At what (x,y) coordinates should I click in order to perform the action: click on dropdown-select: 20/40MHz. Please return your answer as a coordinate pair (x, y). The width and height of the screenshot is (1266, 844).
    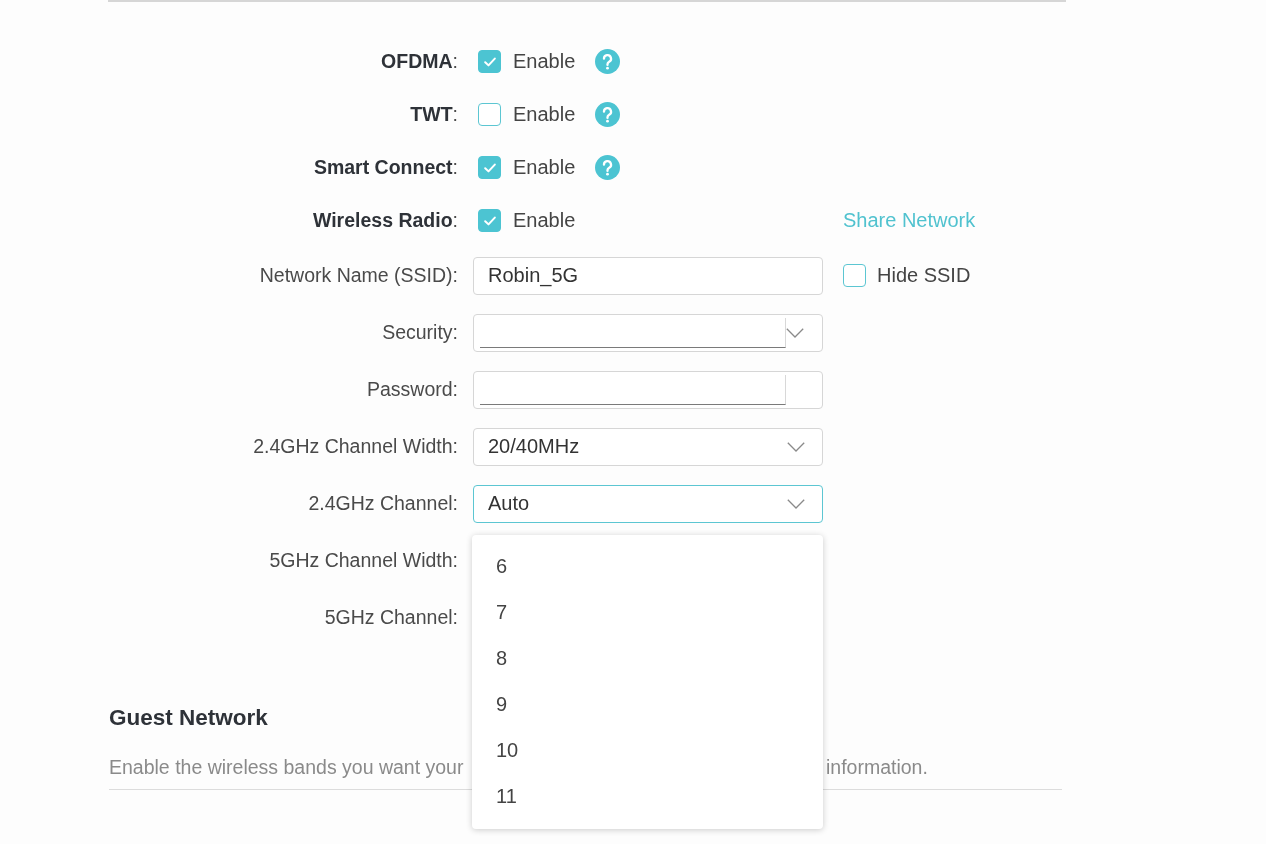
    Looking at the image, I should click on (648, 446).